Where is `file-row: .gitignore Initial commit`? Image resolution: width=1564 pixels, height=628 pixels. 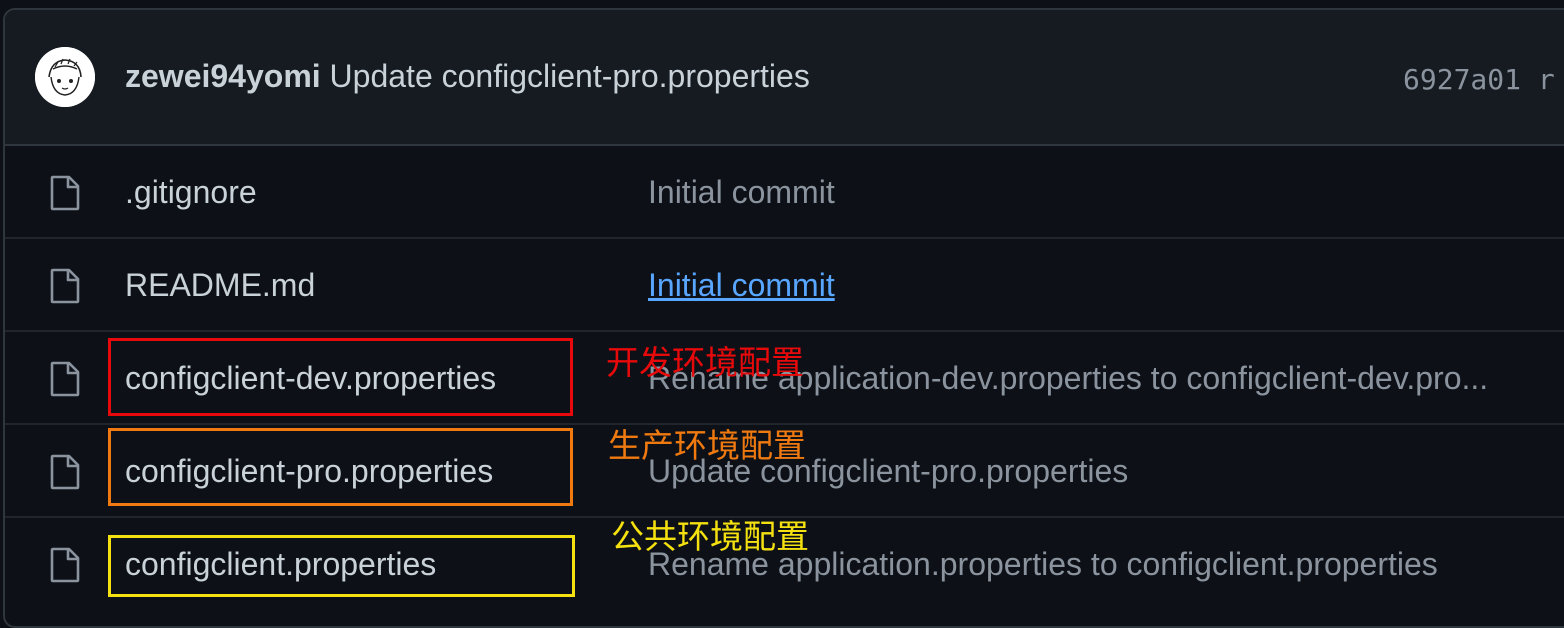
file-row: .gitignore Initial commit is located at coordinates (784, 192).